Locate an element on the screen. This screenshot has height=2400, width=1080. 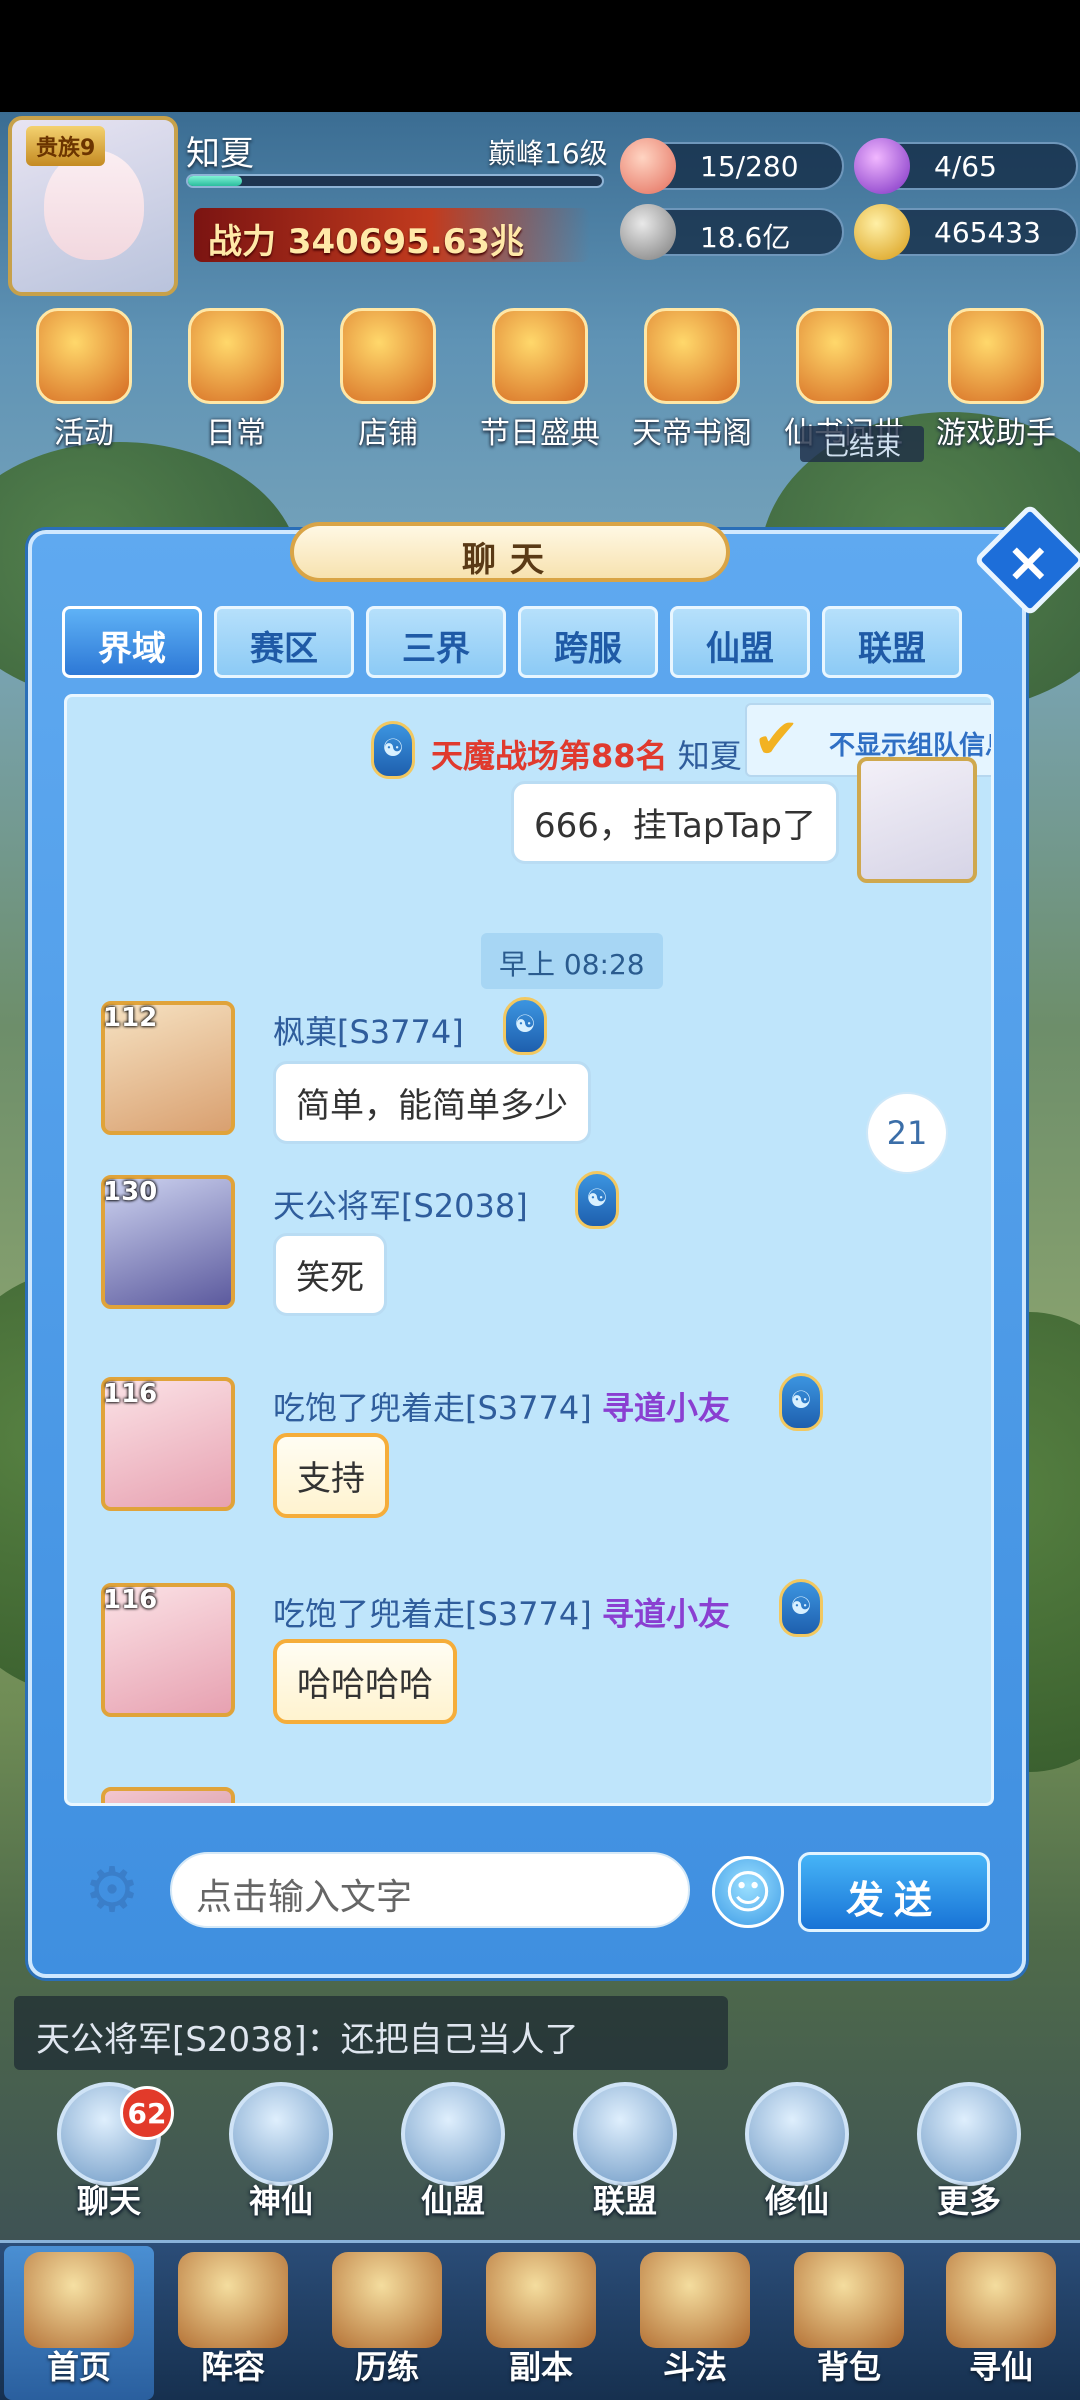
book-icon is located at coordinates (692, 356).